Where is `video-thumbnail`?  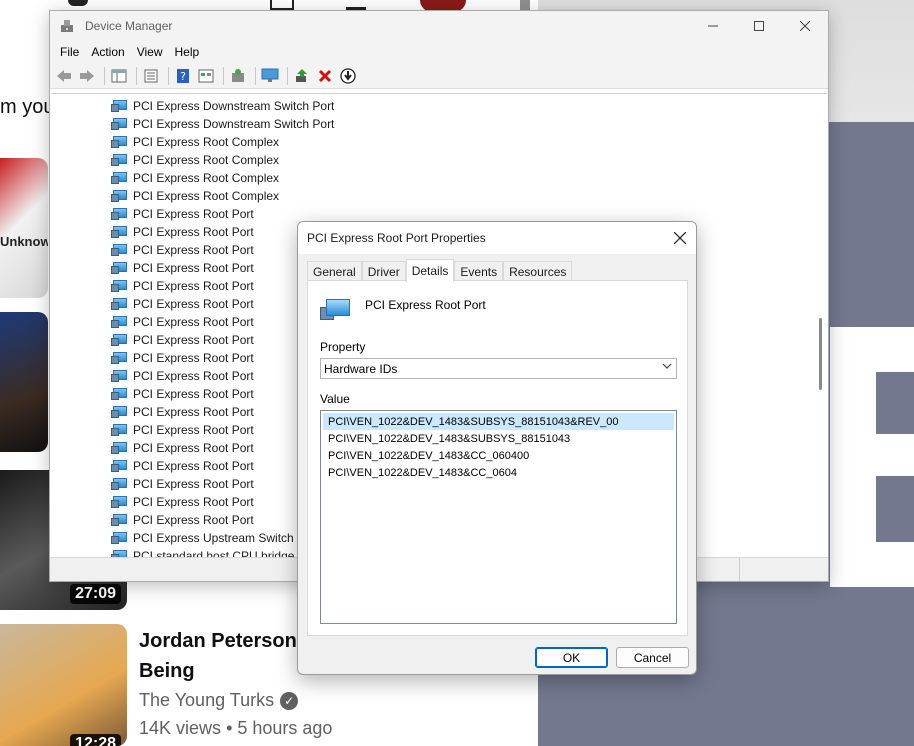
video-thumbnail is located at coordinates (24, 382).